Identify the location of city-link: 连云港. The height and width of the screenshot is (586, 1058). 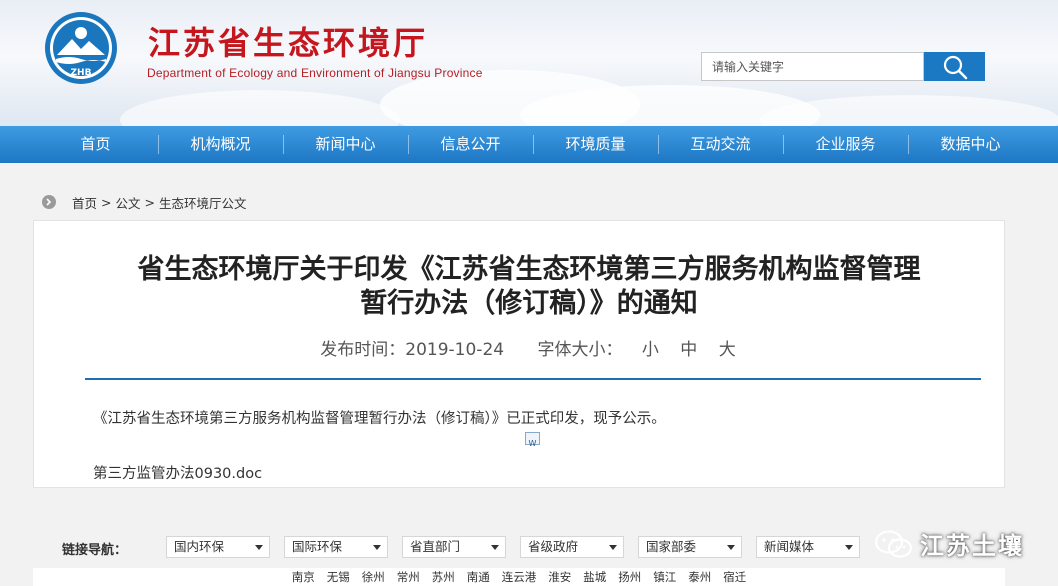
(519, 577).